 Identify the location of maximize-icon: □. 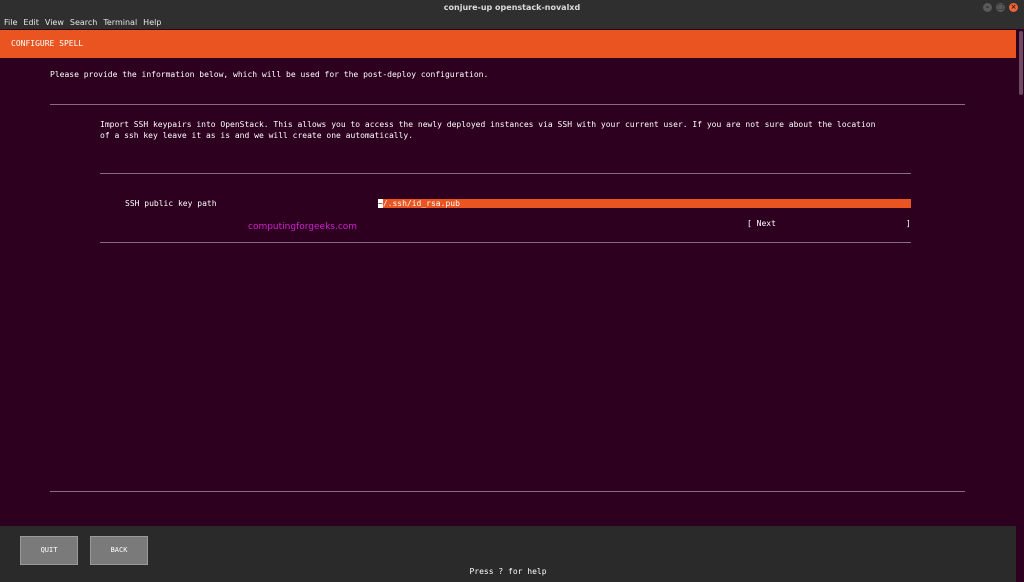
(1000, 7).